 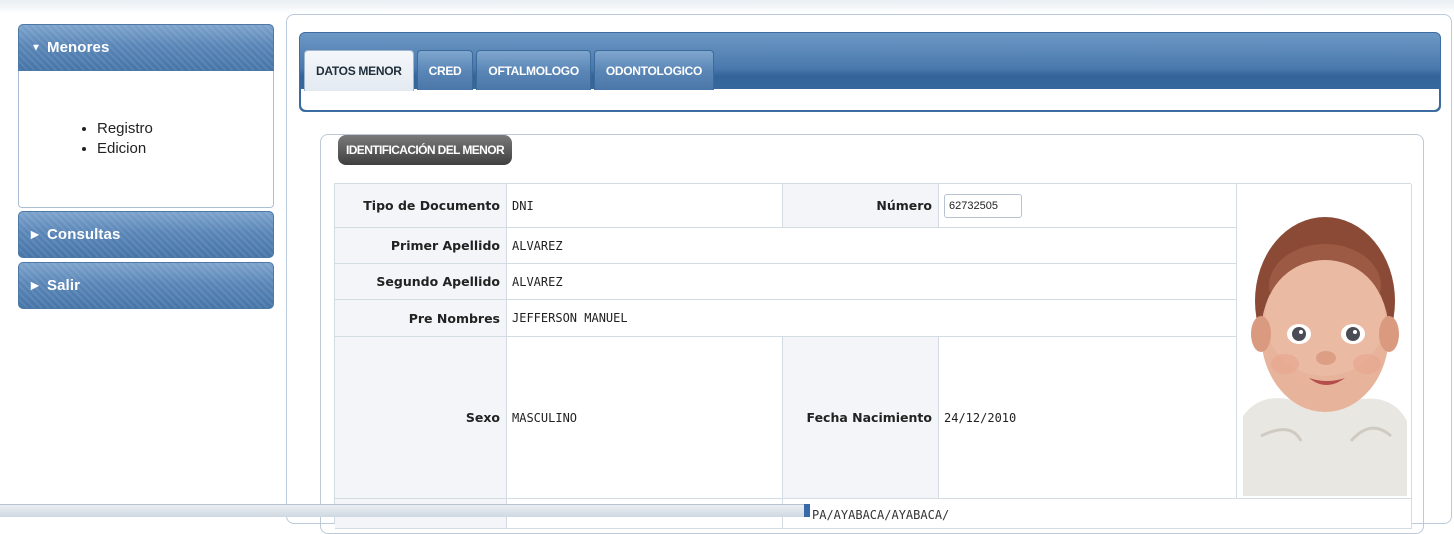 I want to click on menu-item-label: Edicion, so click(x=121, y=148).